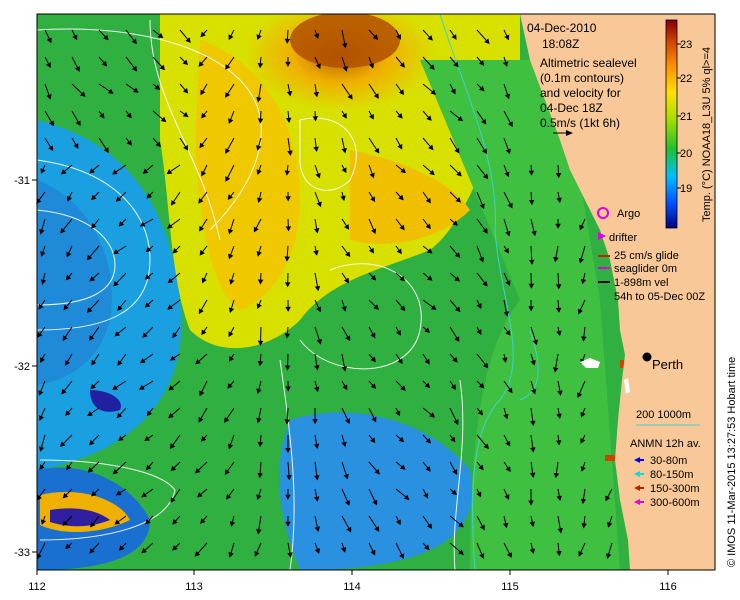  What do you see at coordinates (668, 587) in the screenshot?
I see `x-tick-label: 116` at bounding box center [668, 587].